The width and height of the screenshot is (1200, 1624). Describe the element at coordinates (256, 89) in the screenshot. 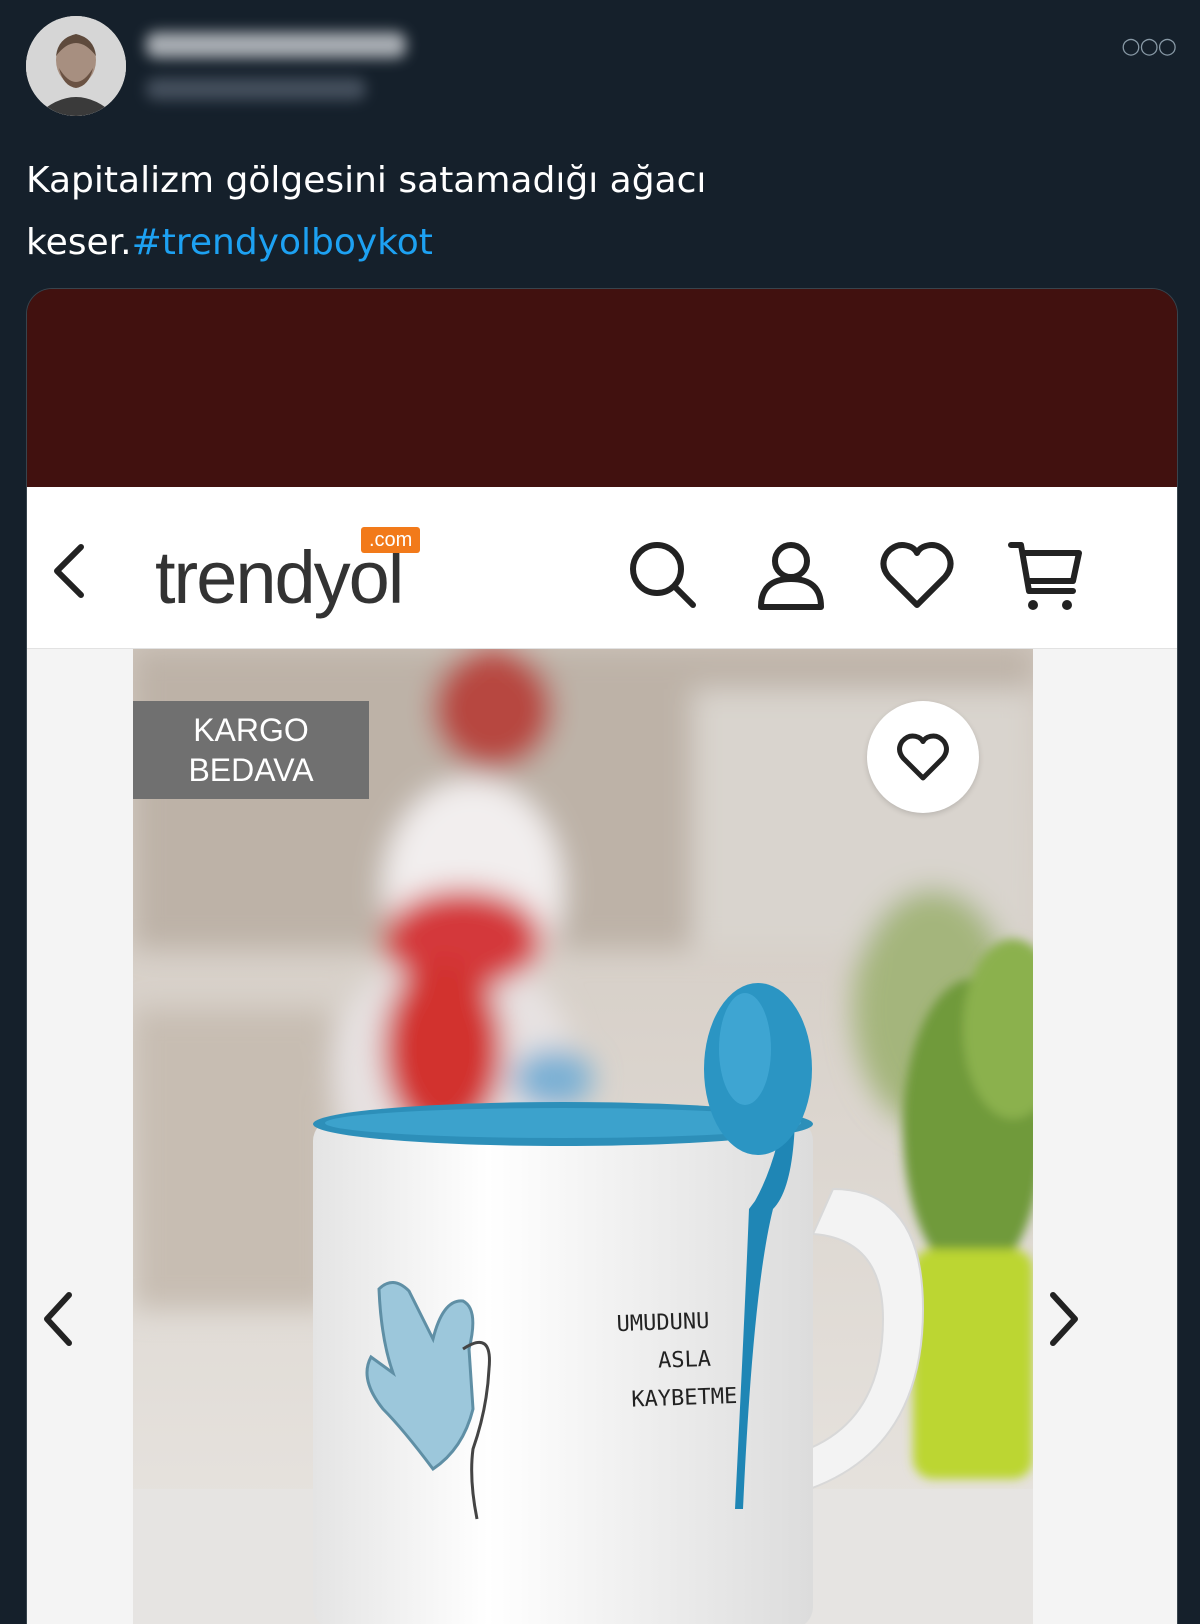

I see `username-blurred` at that location.